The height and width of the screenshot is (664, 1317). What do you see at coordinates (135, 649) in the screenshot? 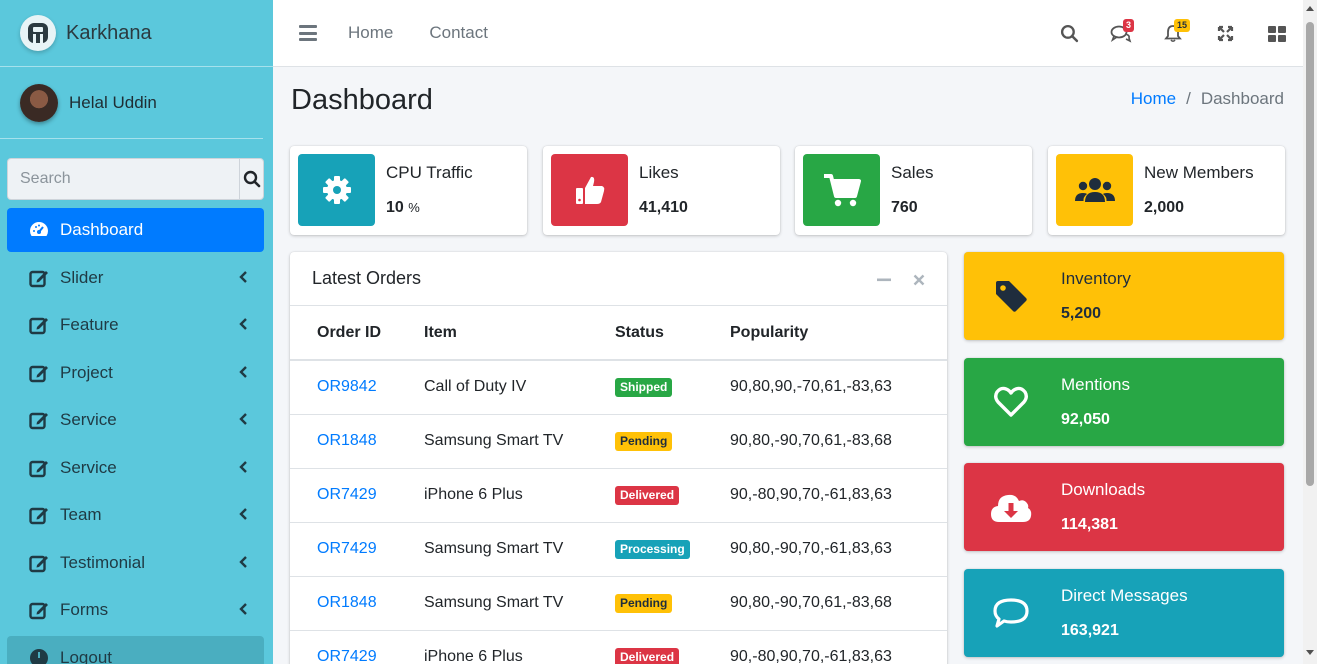
I see `sidebar-item-logout: Logout` at bounding box center [135, 649].